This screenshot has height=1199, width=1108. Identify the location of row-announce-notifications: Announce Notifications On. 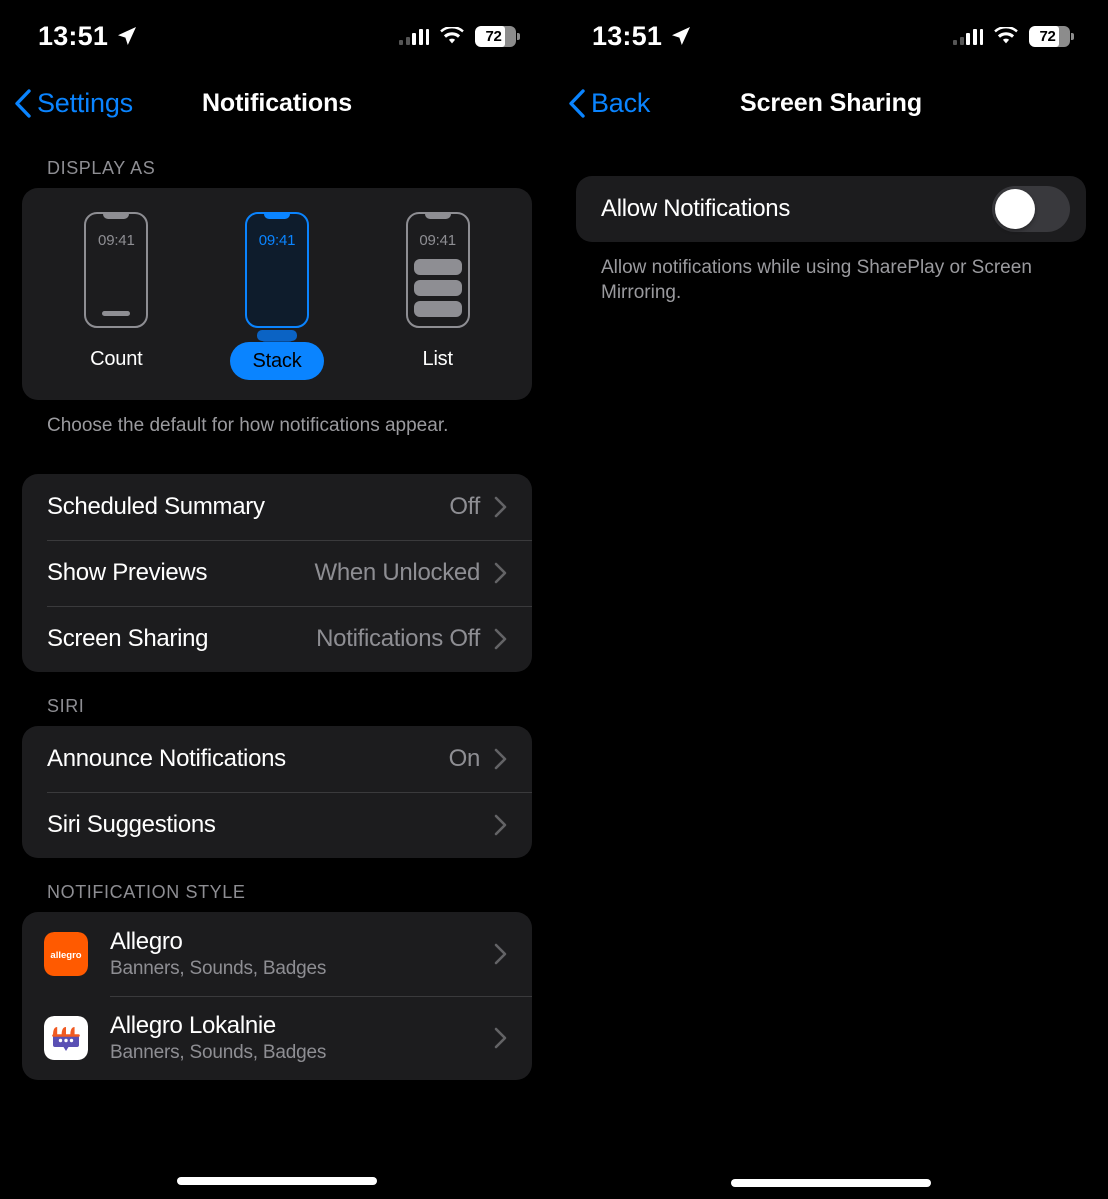
(277, 759).